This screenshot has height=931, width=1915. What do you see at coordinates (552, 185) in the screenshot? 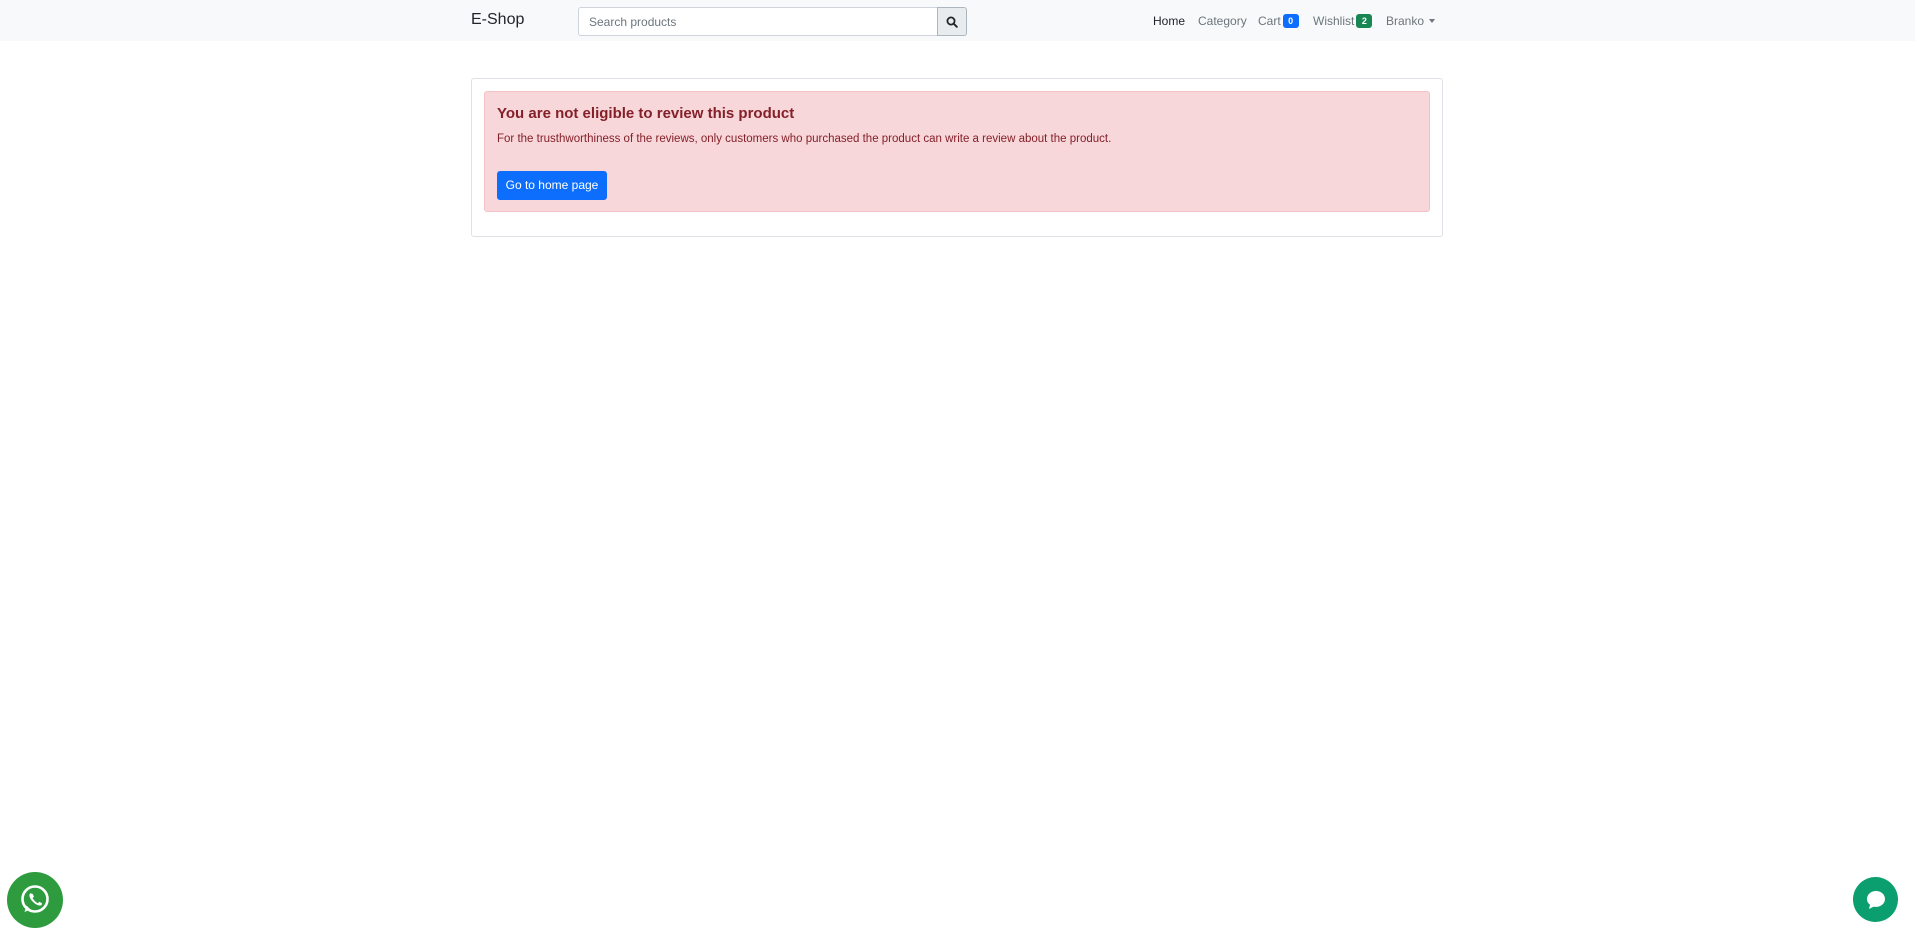
I see `go-home-button: Go to home page` at bounding box center [552, 185].